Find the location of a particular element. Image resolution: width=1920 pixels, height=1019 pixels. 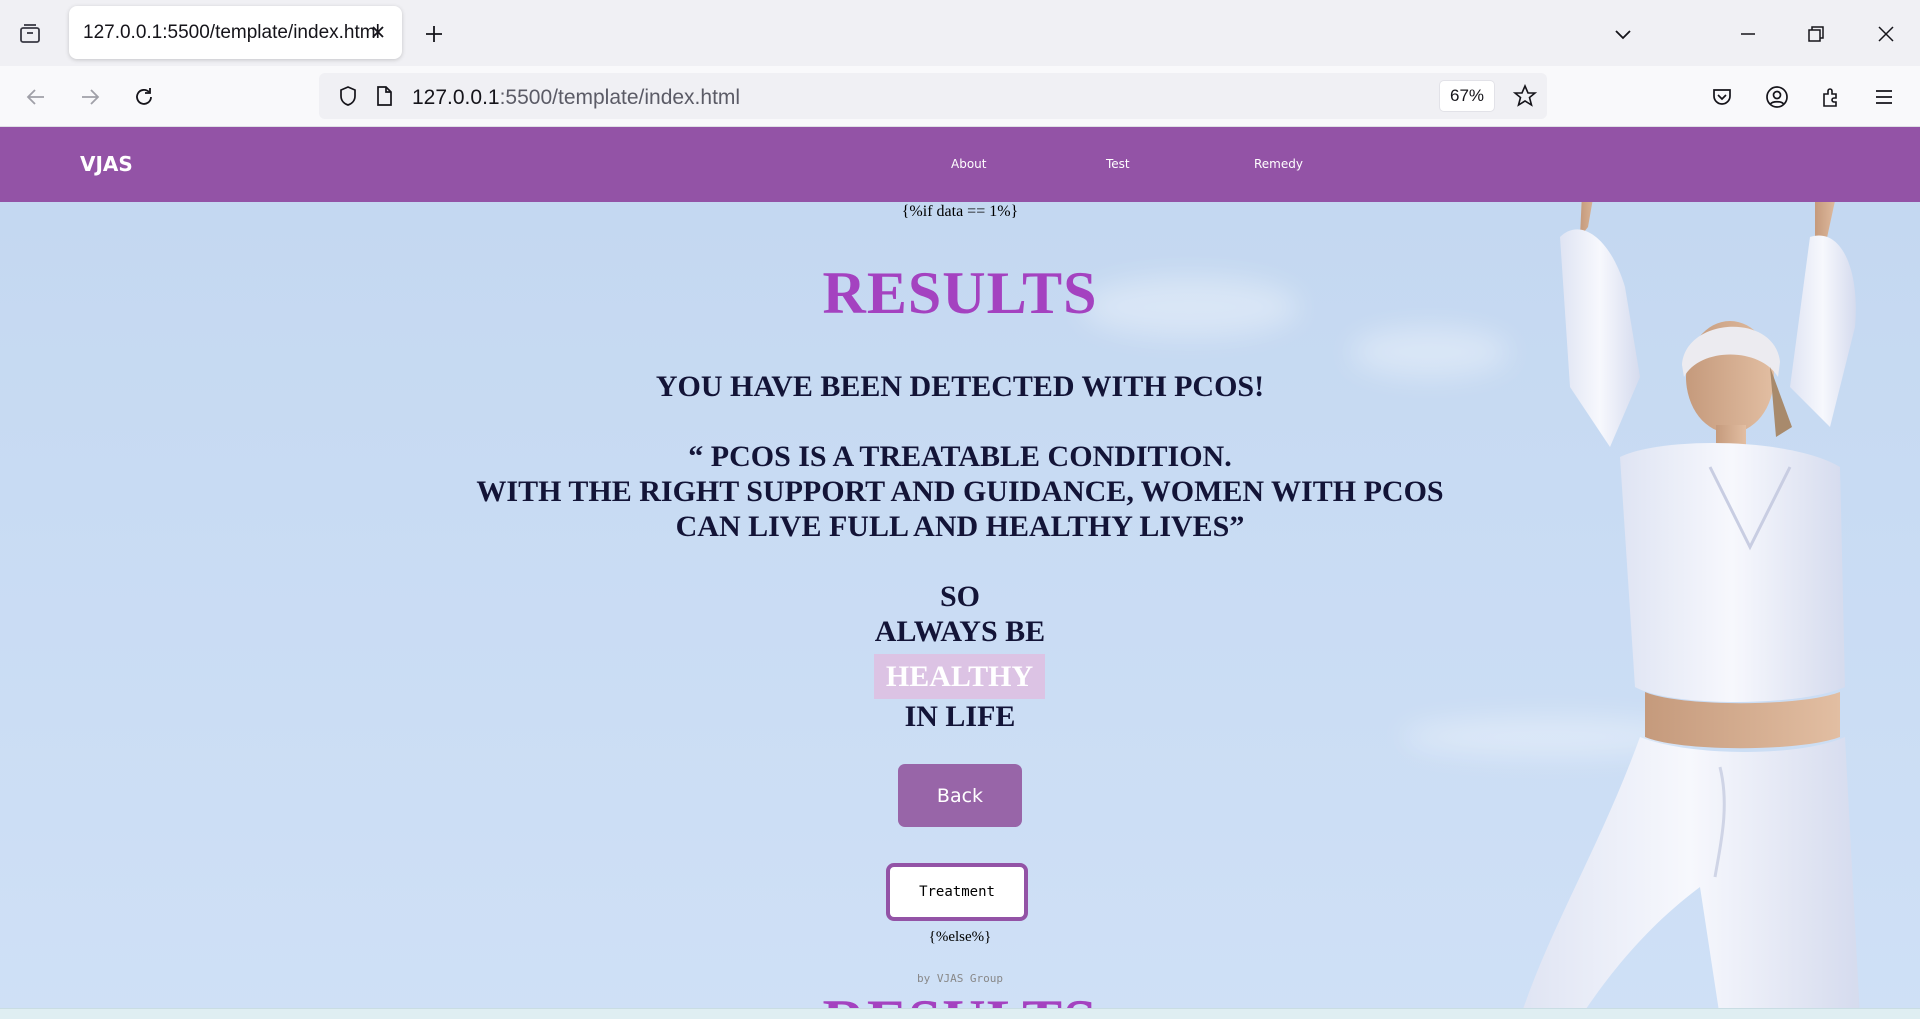

list-all-tabs-icon is located at coordinates (1623, 34).